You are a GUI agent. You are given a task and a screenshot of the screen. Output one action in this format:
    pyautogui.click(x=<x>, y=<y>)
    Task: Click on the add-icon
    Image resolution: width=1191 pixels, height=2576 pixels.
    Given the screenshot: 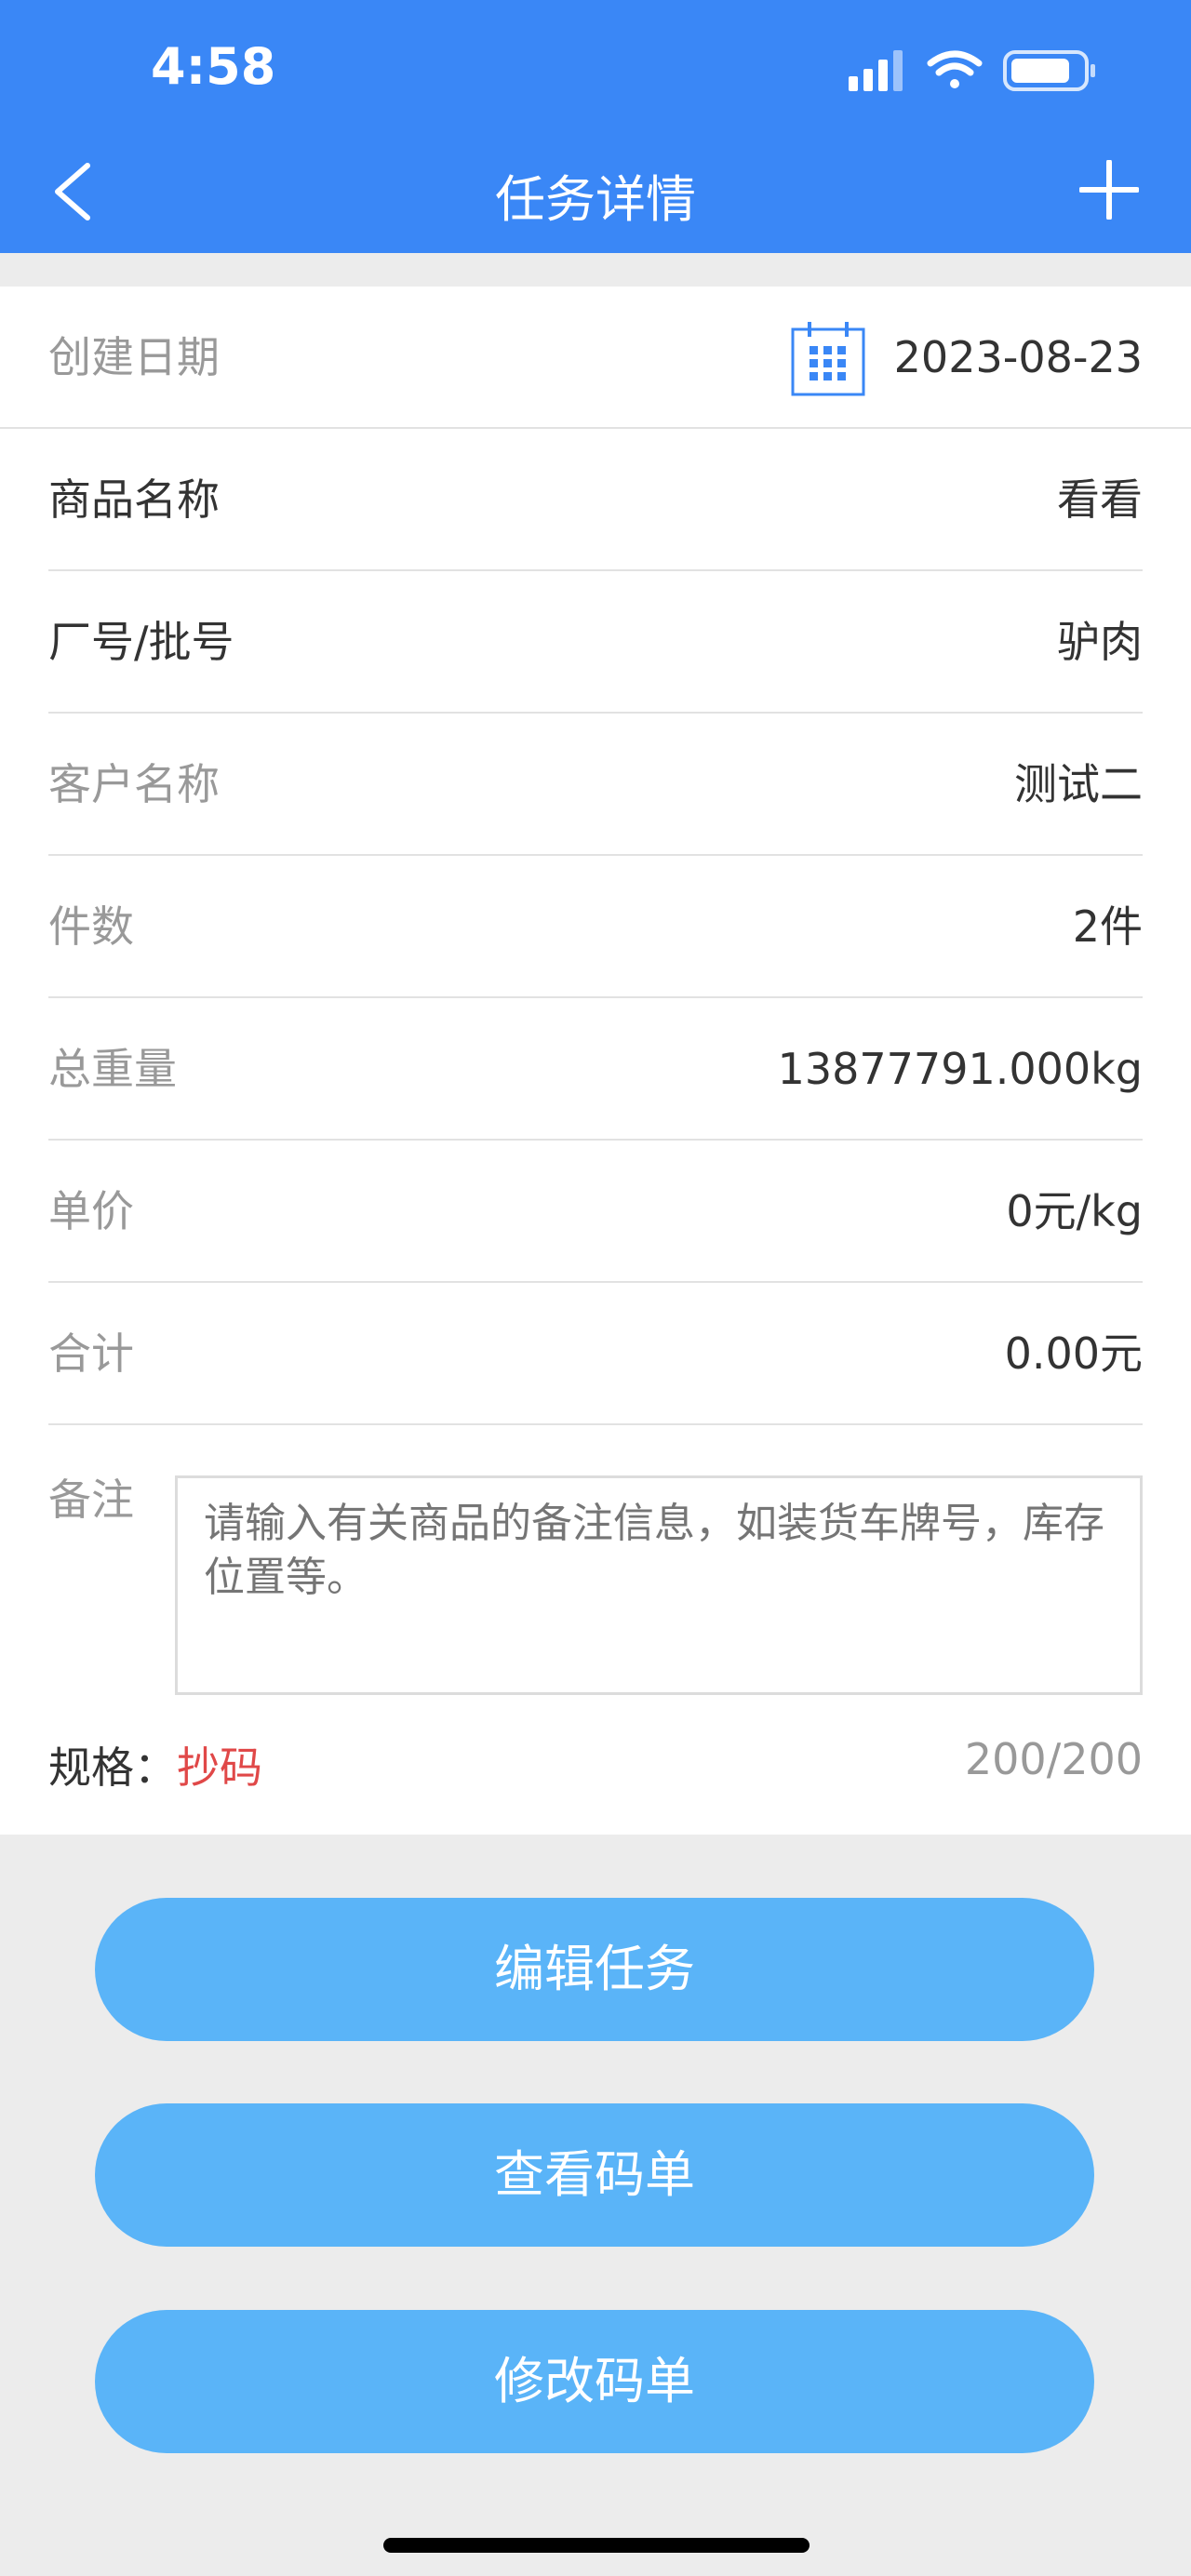 What is the action you would take?
    pyautogui.click(x=1109, y=190)
    